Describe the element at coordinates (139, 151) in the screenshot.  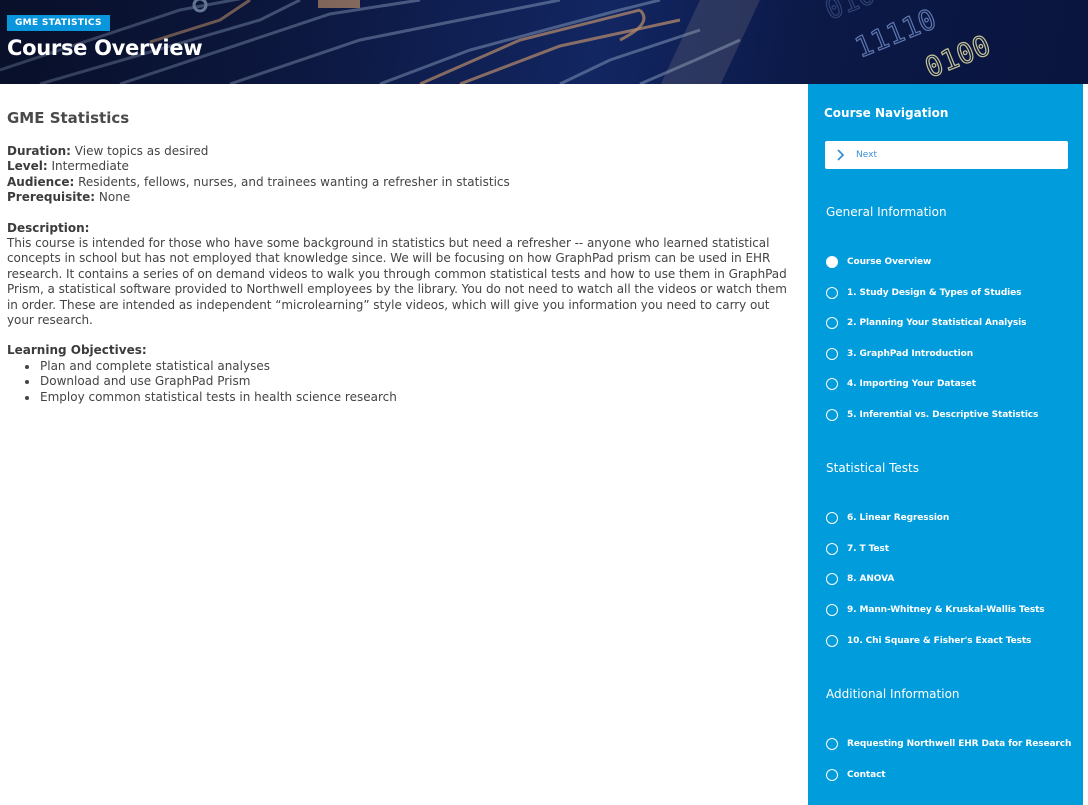
I see `meta-value: View topics as desired` at that location.